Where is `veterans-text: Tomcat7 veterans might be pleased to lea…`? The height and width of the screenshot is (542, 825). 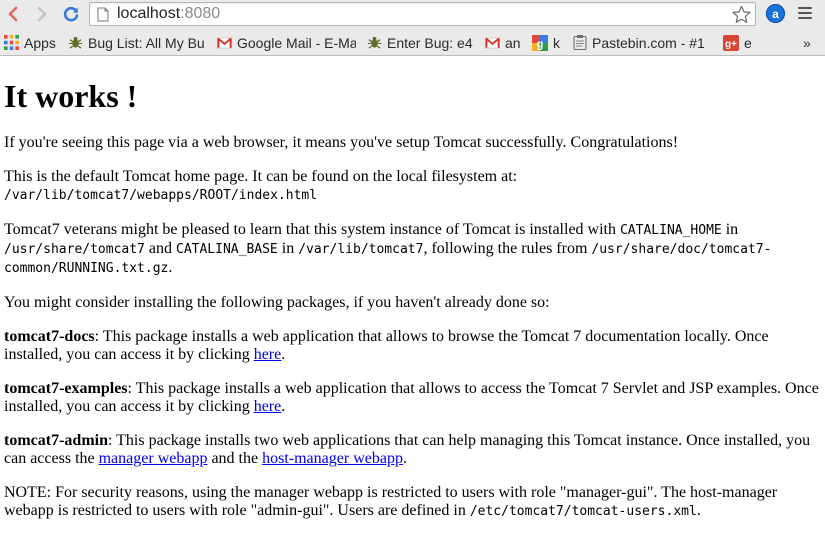 veterans-text: Tomcat7 veterans might be pleased to lea… is located at coordinates (312, 229).